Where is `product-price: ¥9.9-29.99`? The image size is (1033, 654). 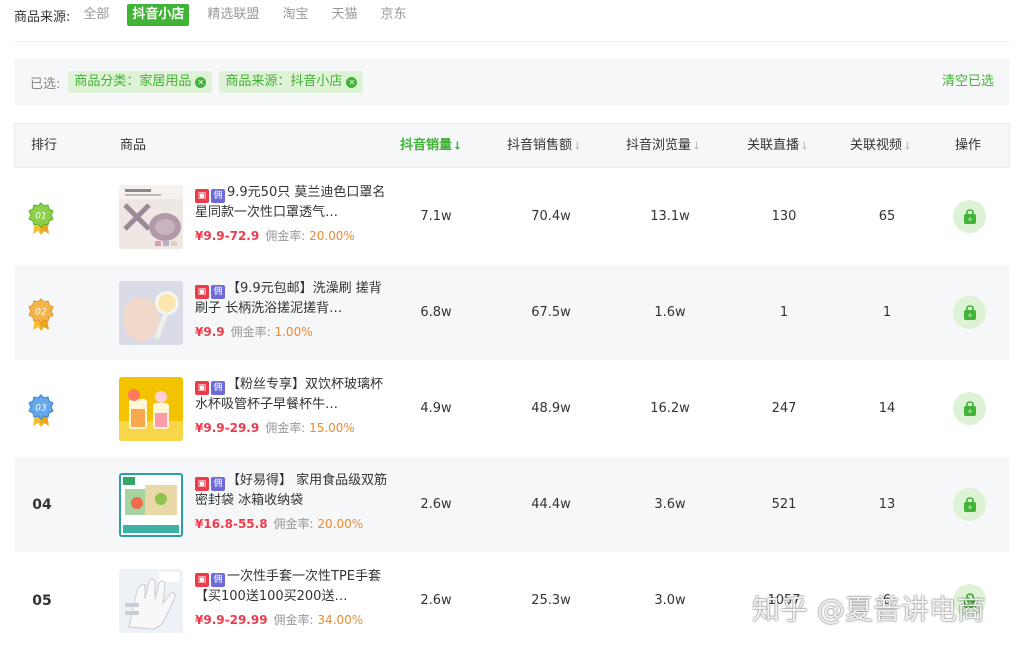 product-price: ¥9.9-29.99 is located at coordinates (231, 620).